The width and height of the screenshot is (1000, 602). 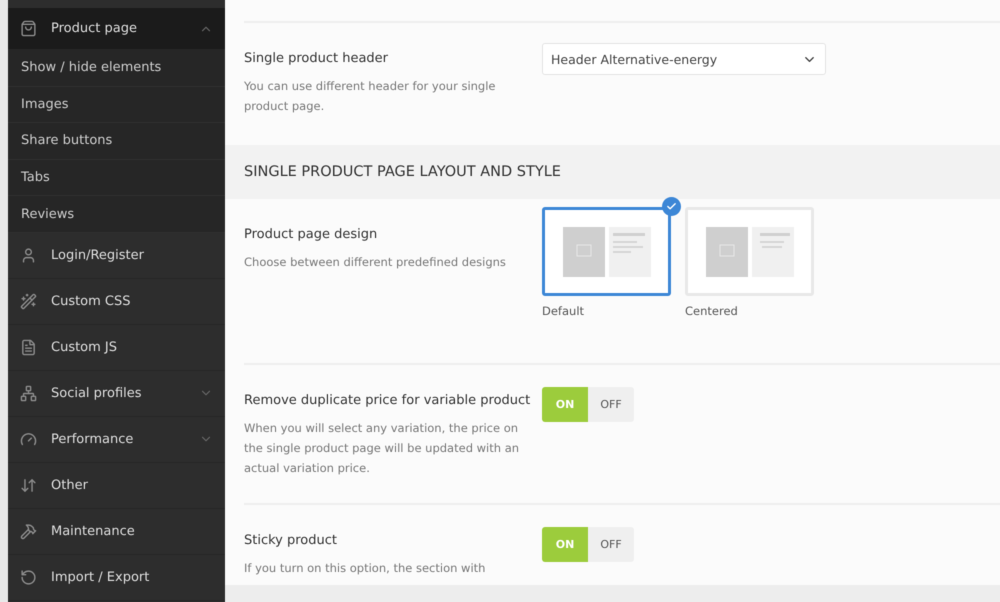 I want to click on design-option, so click(x=606, y=251).